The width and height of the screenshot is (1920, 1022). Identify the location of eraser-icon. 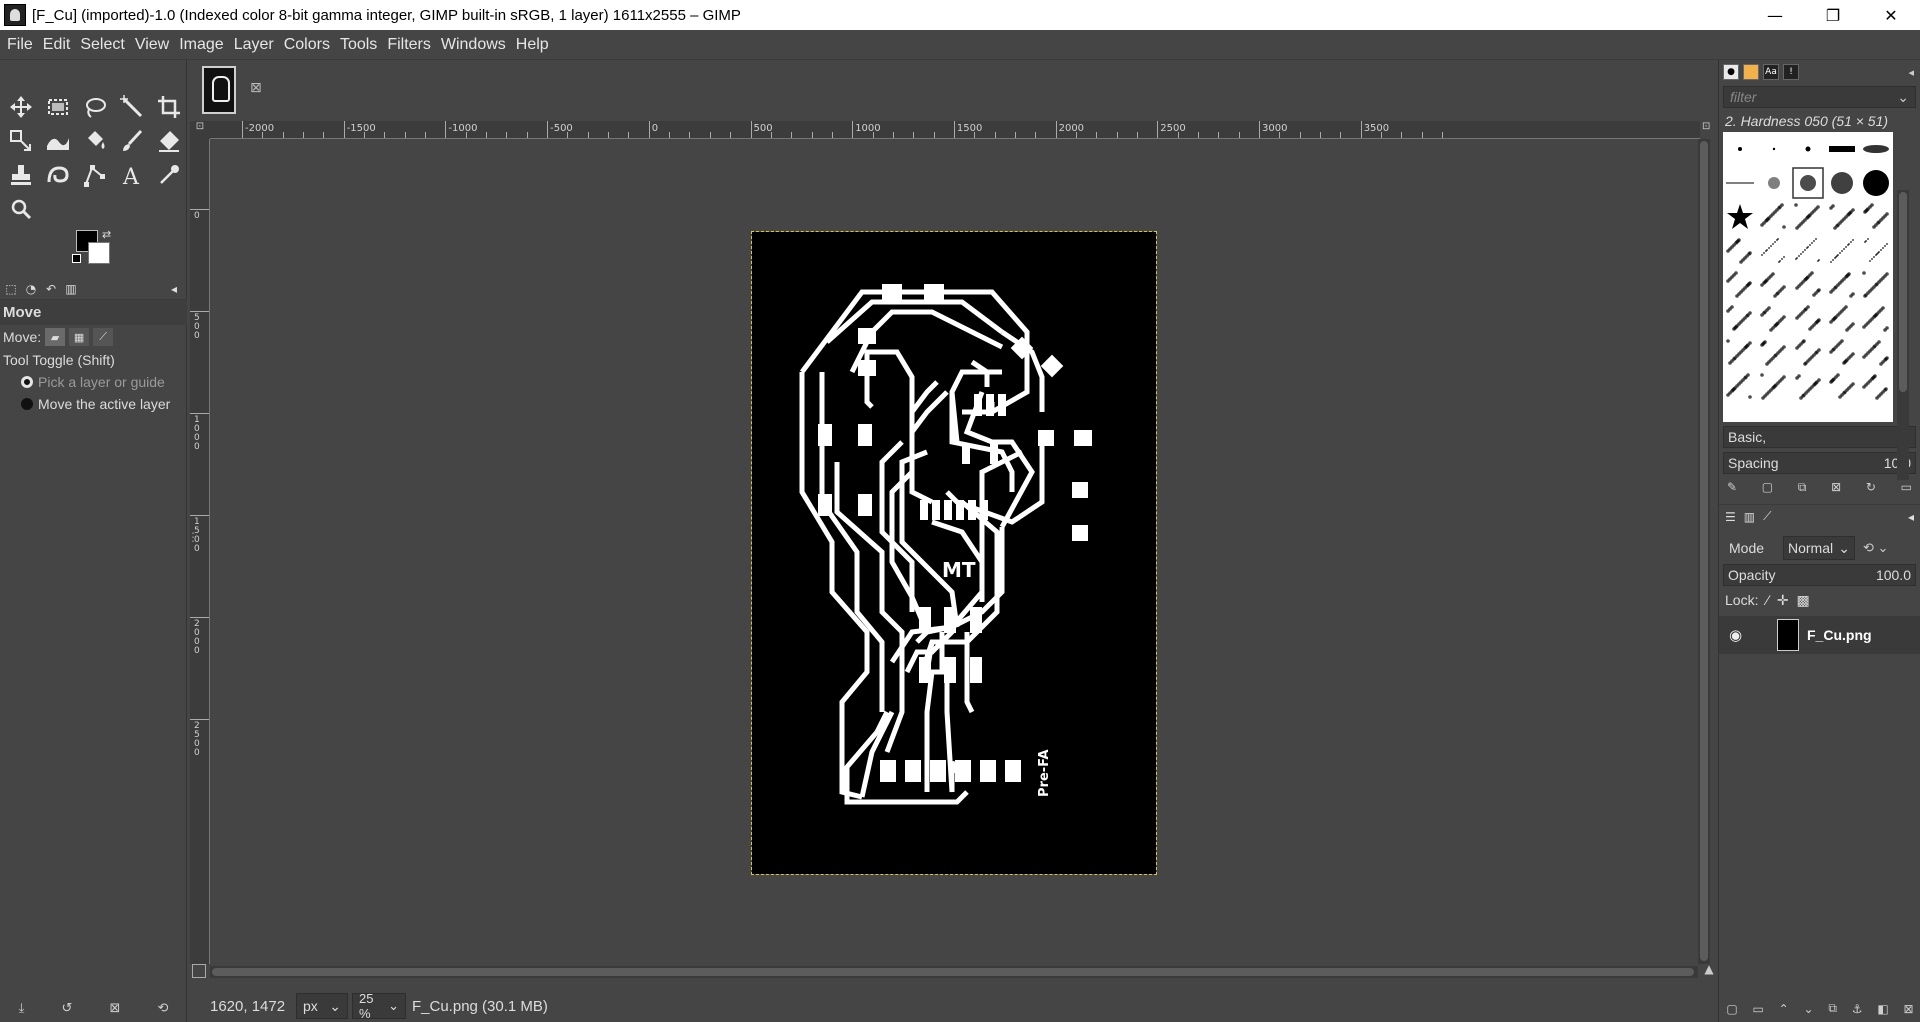
(168, 141).